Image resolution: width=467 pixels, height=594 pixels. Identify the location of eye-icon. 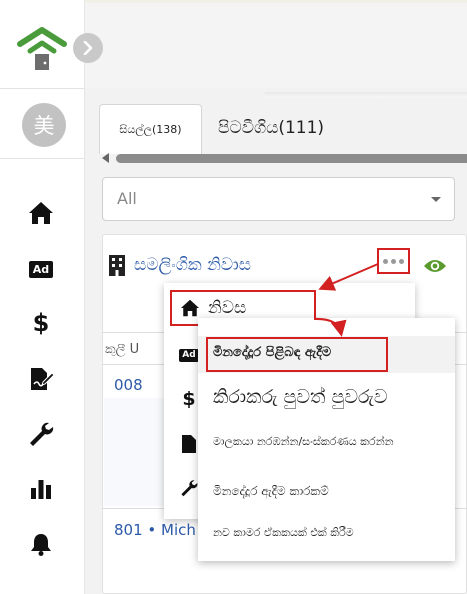
(435, 268).